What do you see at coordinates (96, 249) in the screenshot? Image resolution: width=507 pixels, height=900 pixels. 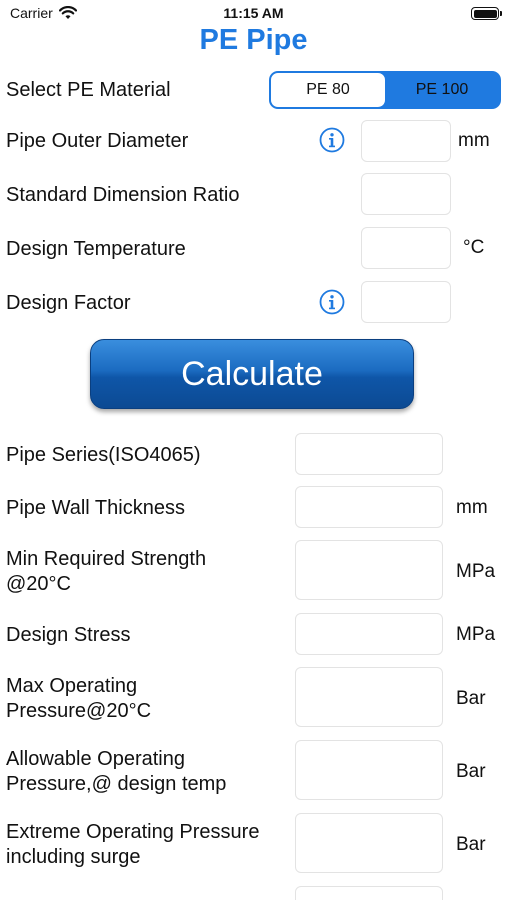 I see `design-temp-label: Design Temperature` at bounding box center [96, 249].